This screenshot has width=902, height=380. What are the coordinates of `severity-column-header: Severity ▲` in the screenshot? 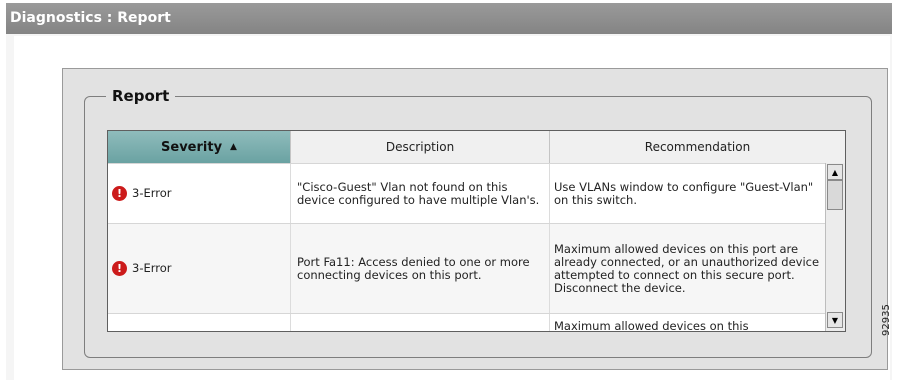 It's located at (199, 147).